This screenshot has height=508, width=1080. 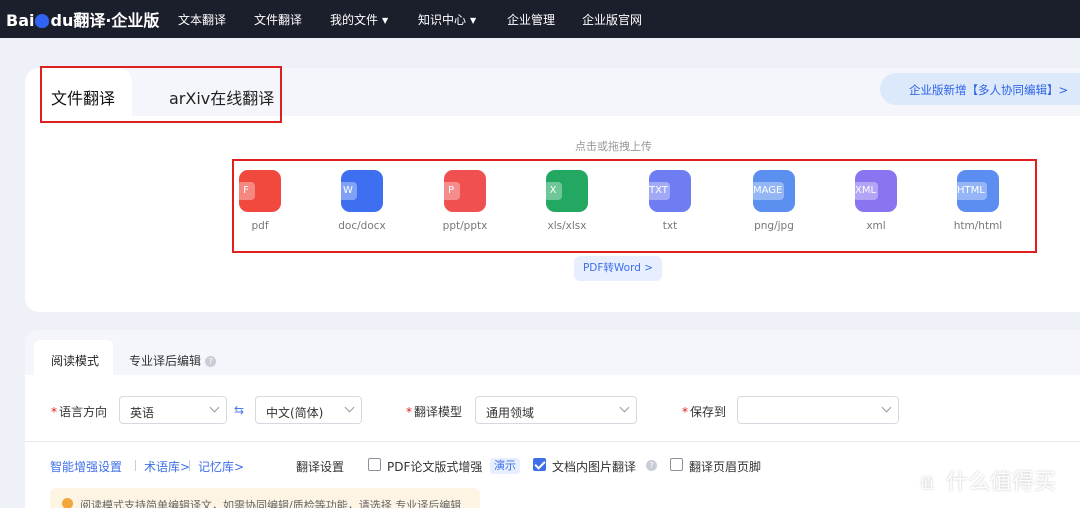 I want to click on select-value: 通用领域, so click(x=510, y=413).